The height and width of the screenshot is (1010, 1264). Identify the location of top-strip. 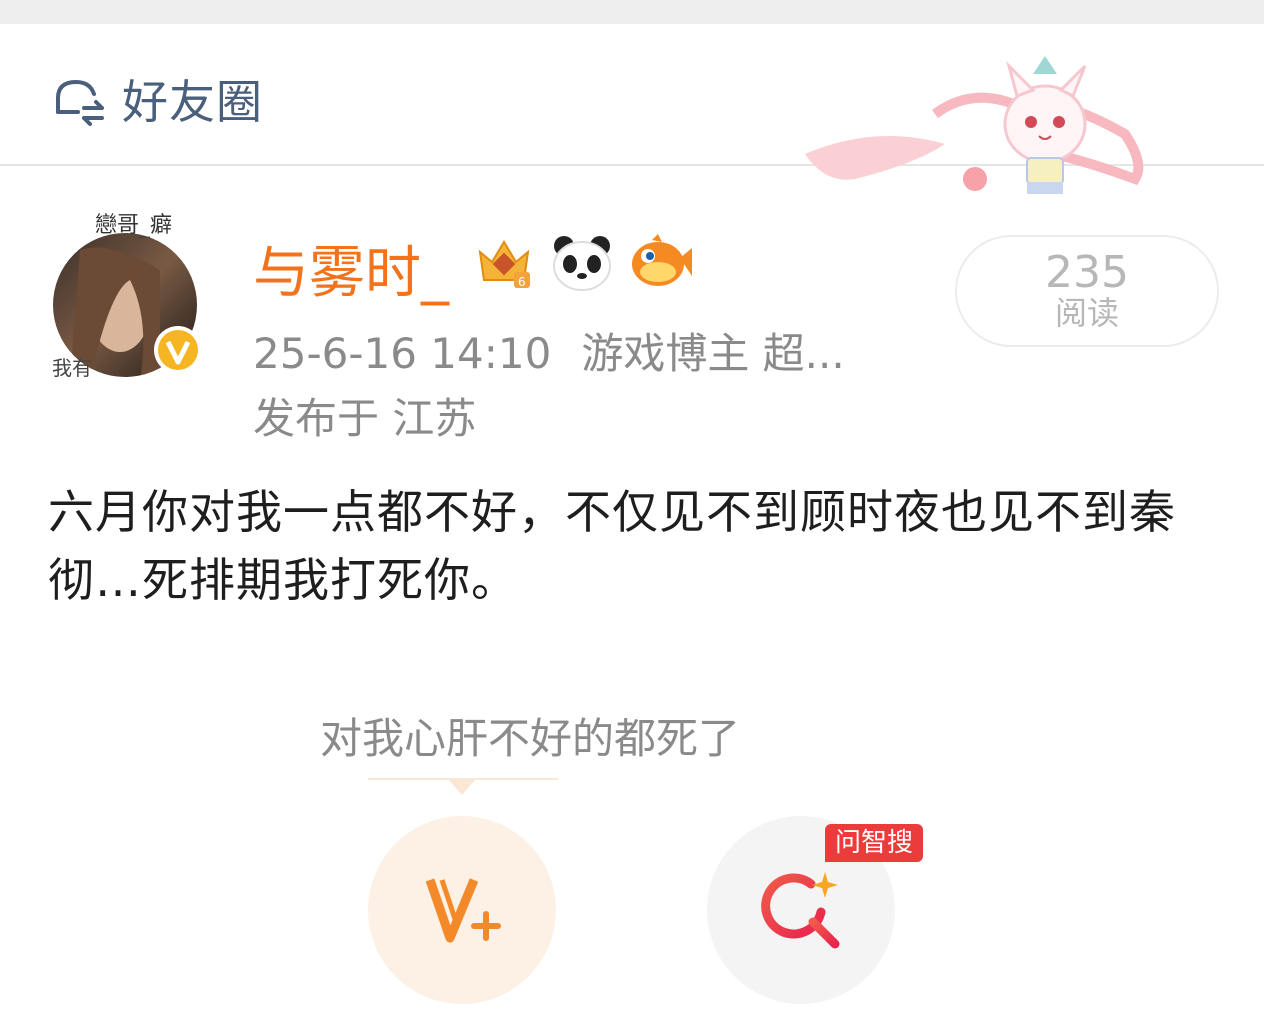
(632, 12).